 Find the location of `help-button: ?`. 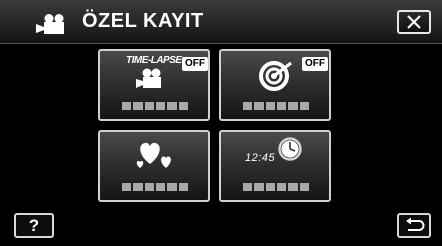

help-button: ? is located at coordinates (34, 225).